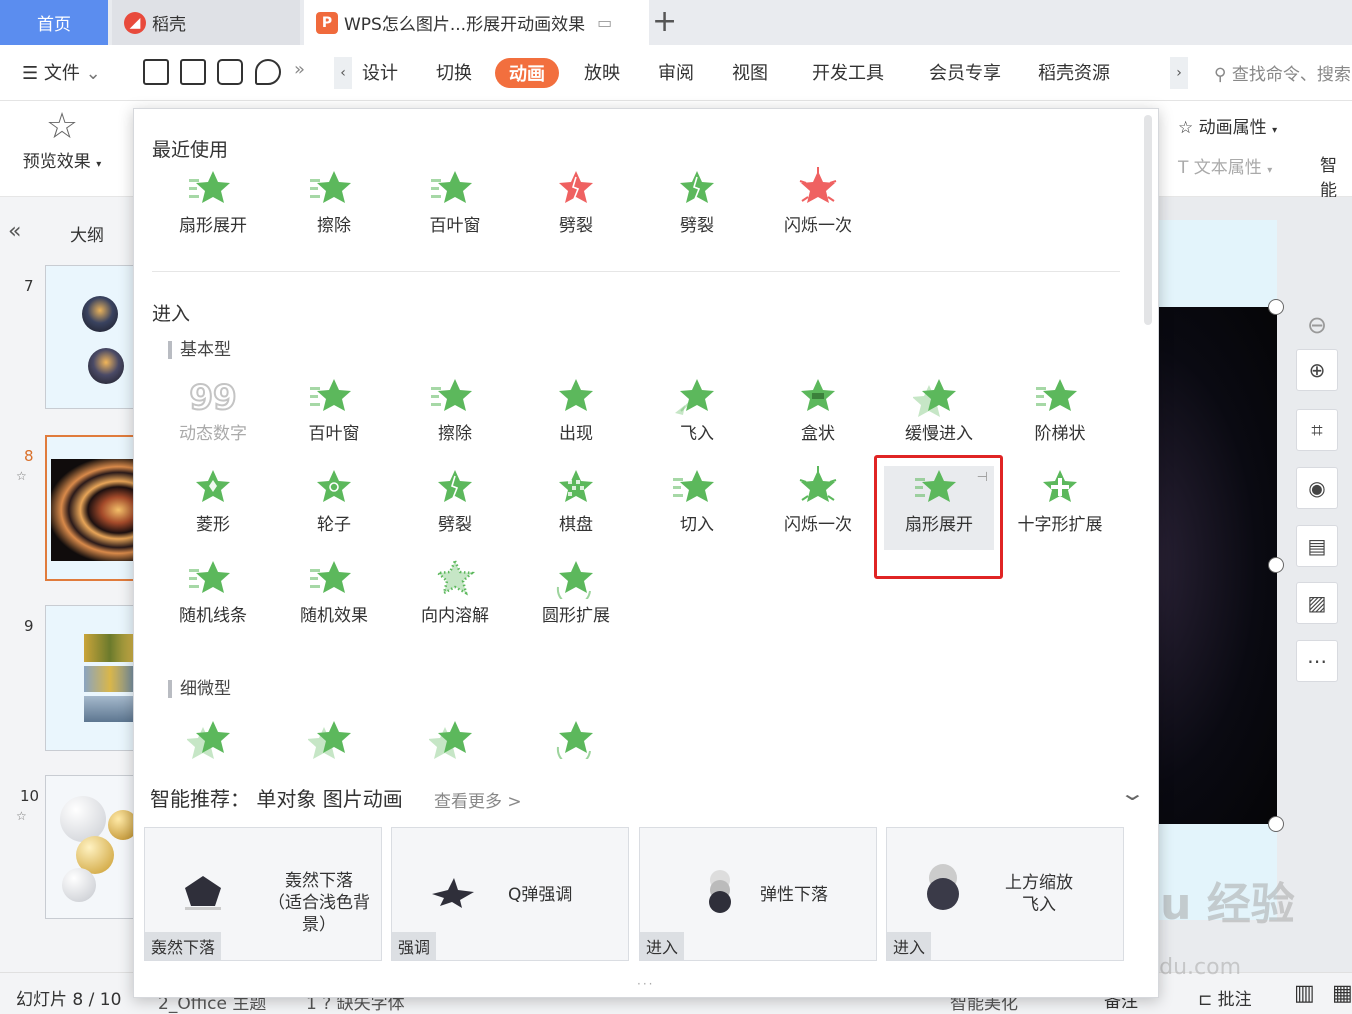 This screenshot has height=1014, width=1352. Describe the element at coordinates (268, 72) in the screenshot. I see `print-preview-icon` at that location.